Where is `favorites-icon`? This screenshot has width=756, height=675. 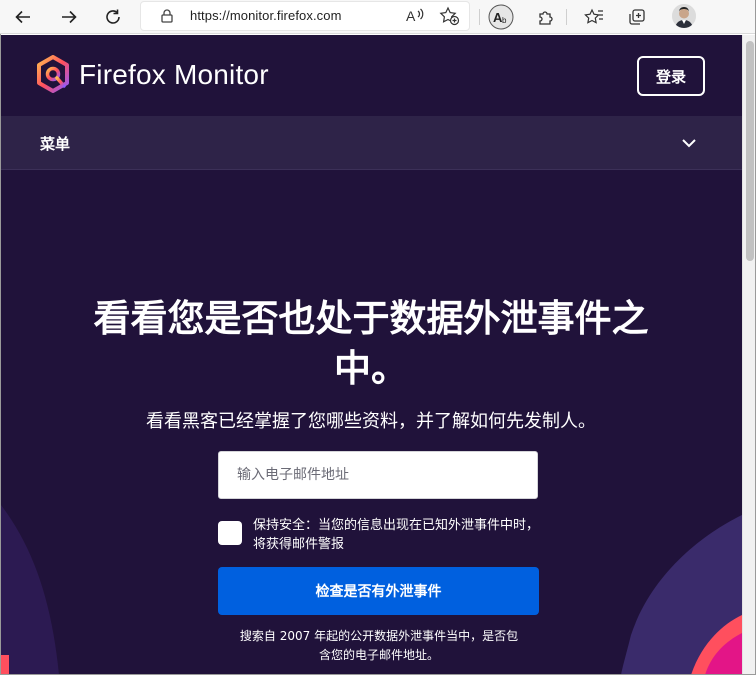
favorites-icon is located at coordinates (594, 17).